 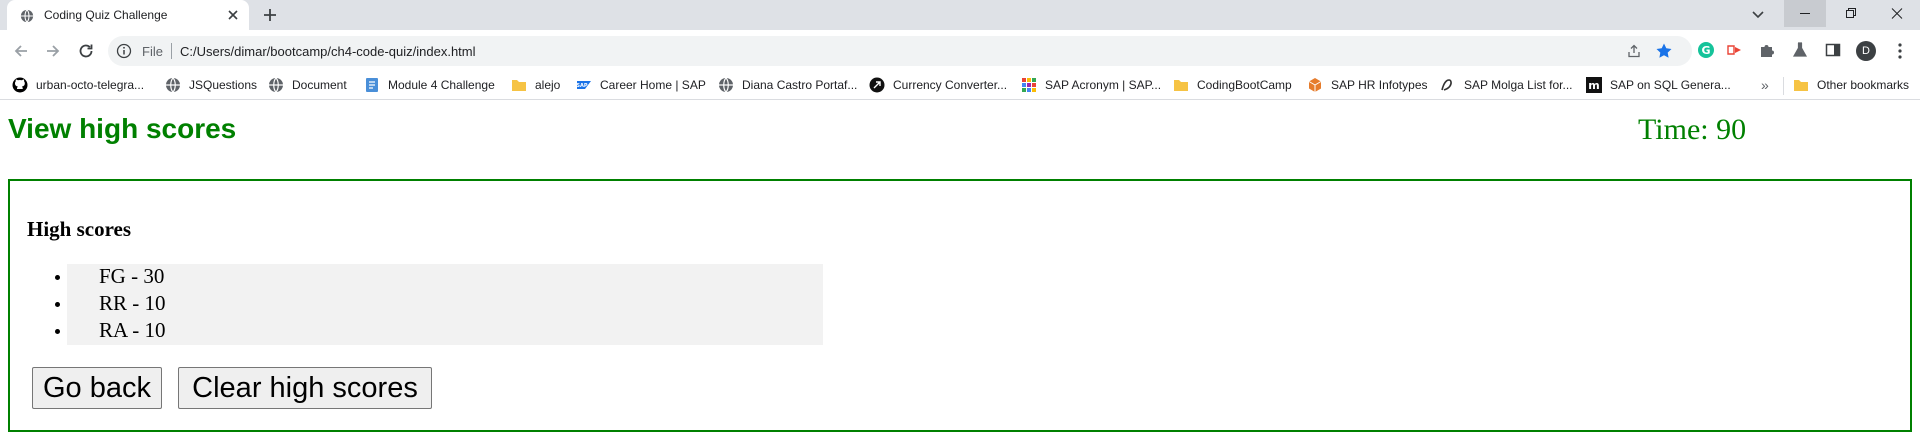 I want to click on reload-icon, so click(x=86, y=51).